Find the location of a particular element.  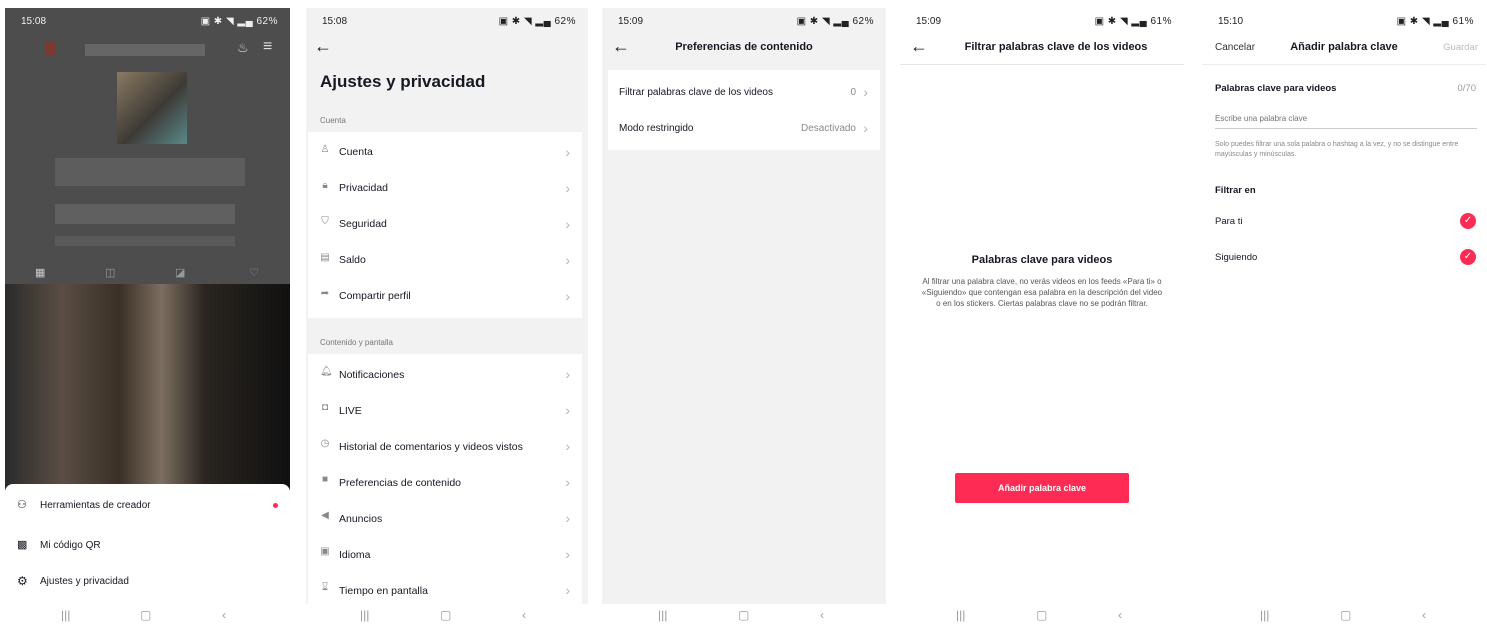

settings-item-cuenta: ♙ Cuenta › is located at coordinates (445, 150).